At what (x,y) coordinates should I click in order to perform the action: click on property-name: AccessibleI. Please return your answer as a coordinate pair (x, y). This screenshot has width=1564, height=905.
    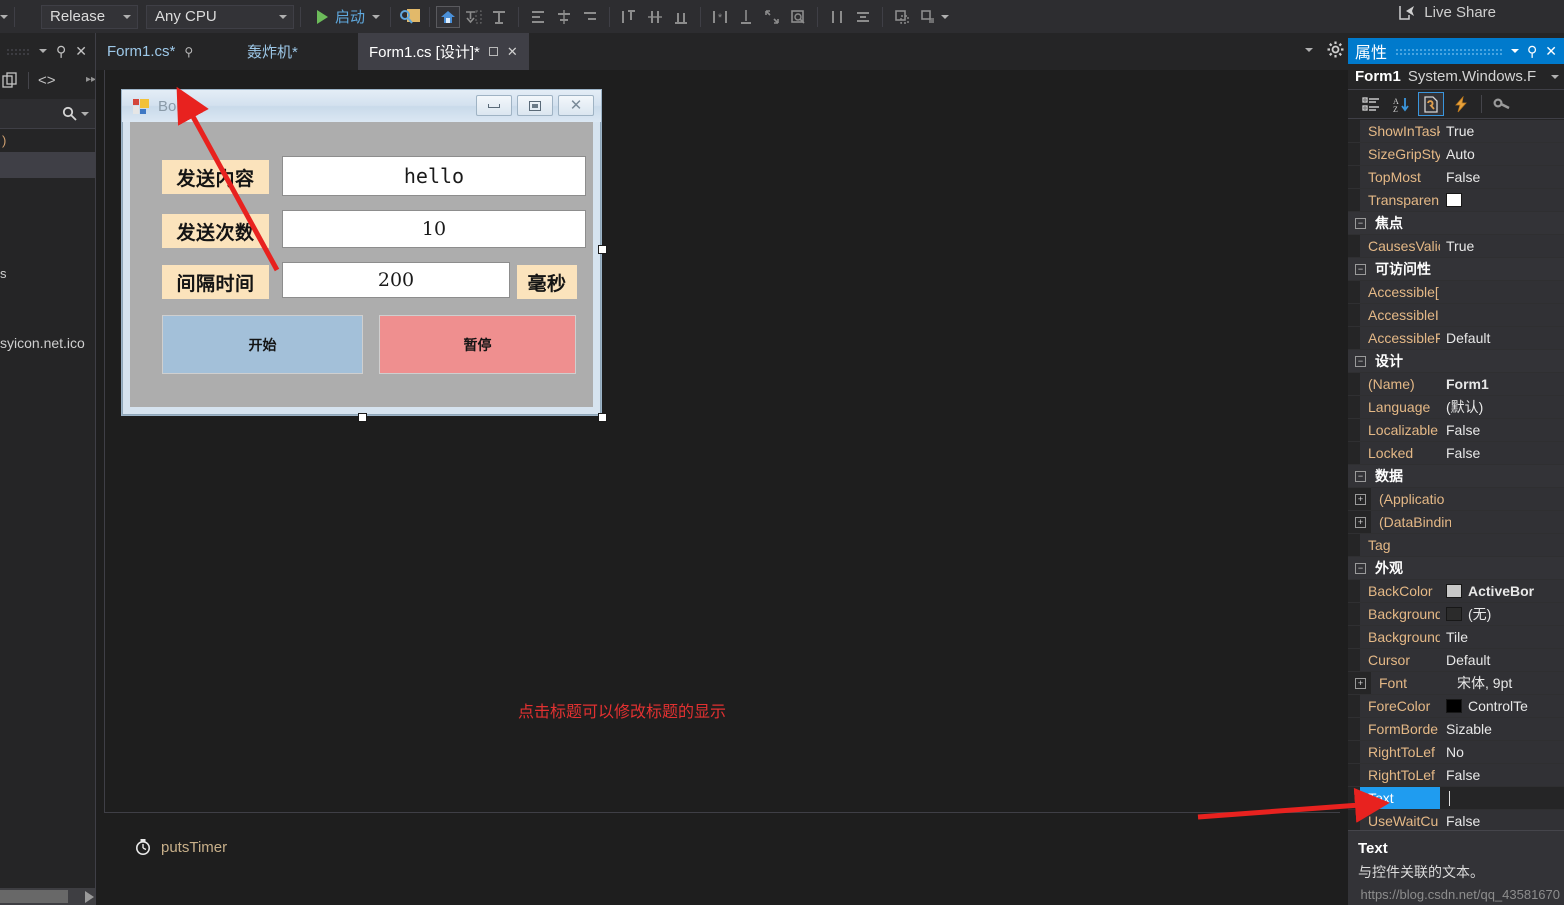
    Looking at the image, I should click on (1400, 315).